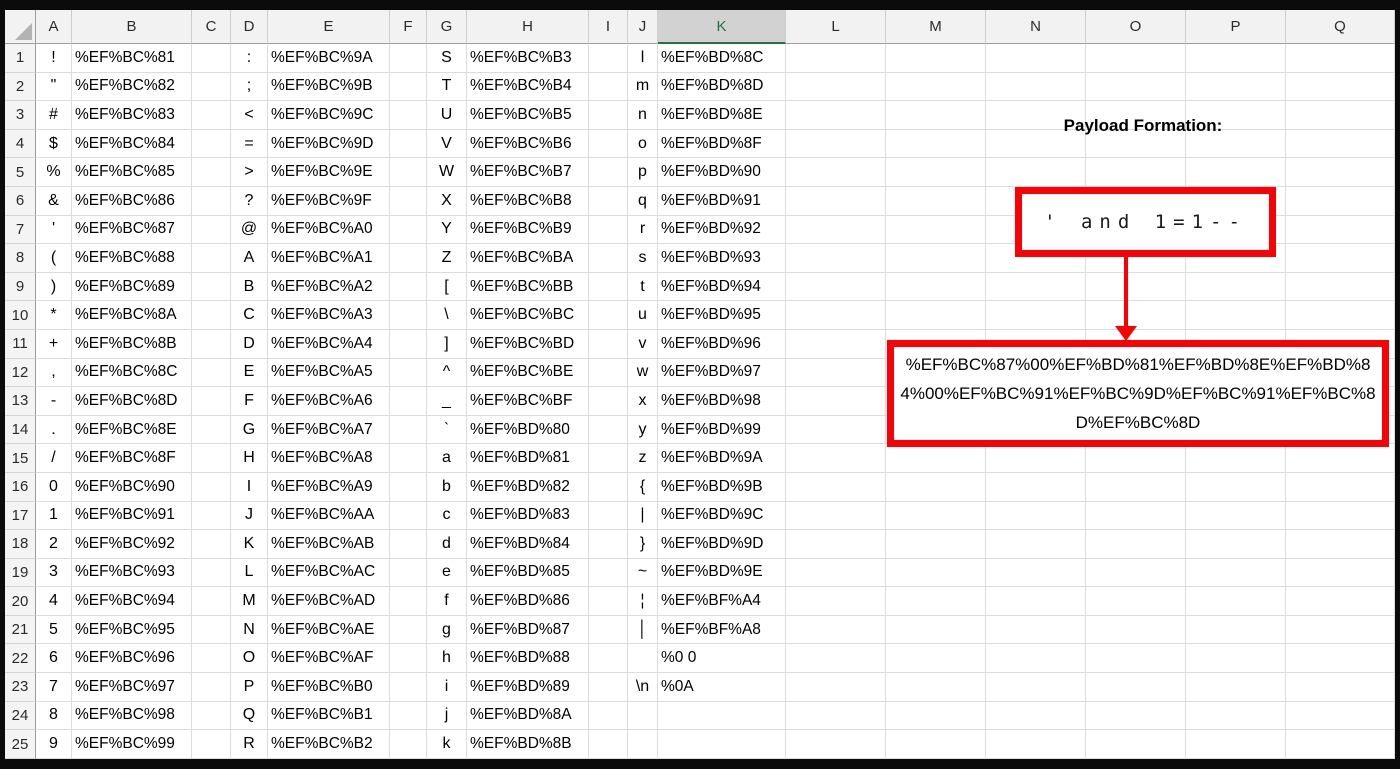 The image size is (1400, 769). I want to click on cell-H18: %EF%BD%84, so click(528, 544).